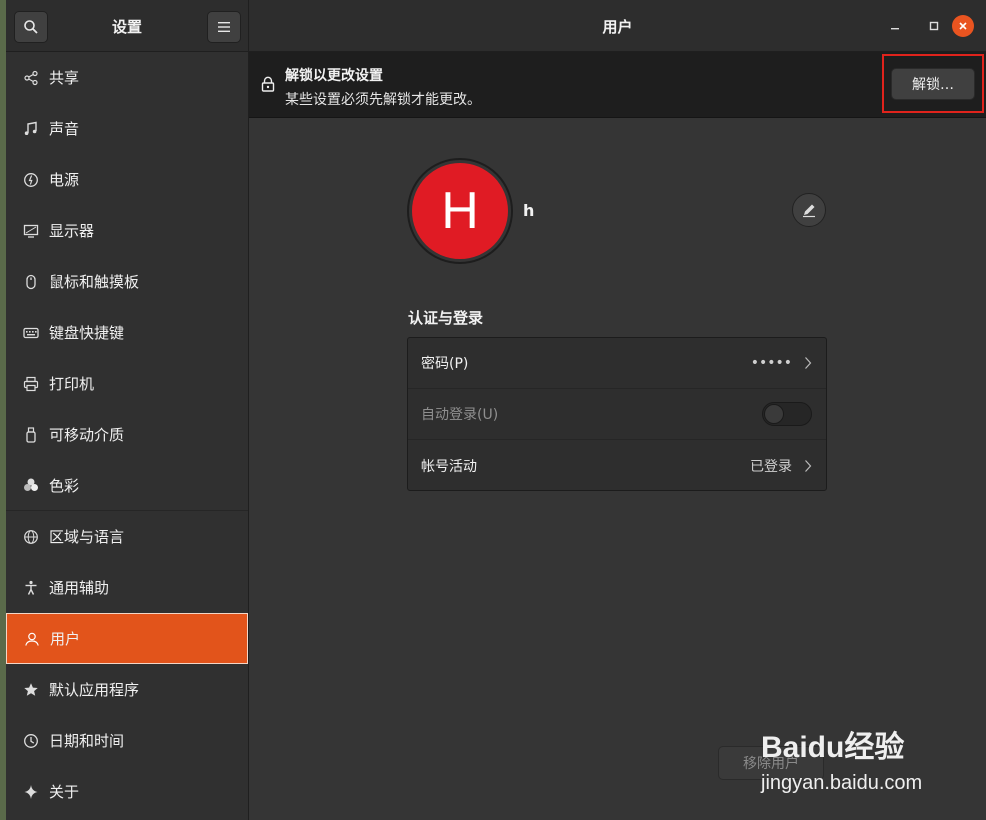  Describe the element at coordinates (771, 466) in the screenshot. I see `activity-value: 已登录` at that location.